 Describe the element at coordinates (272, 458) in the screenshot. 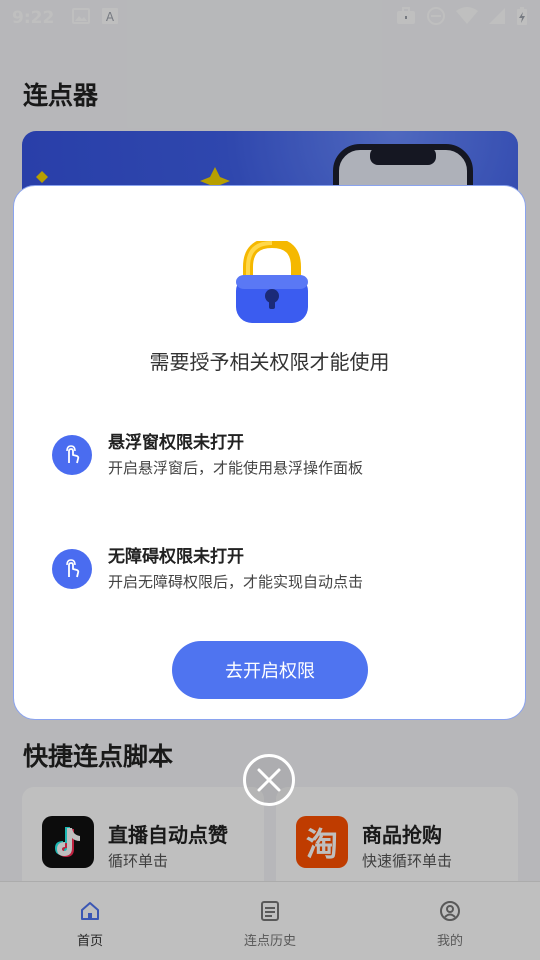

I see `permission-item-floating-window: 悬浮窗权限未打开 开启悬浮窗后，才能使用悬浮操作面板` at that location.